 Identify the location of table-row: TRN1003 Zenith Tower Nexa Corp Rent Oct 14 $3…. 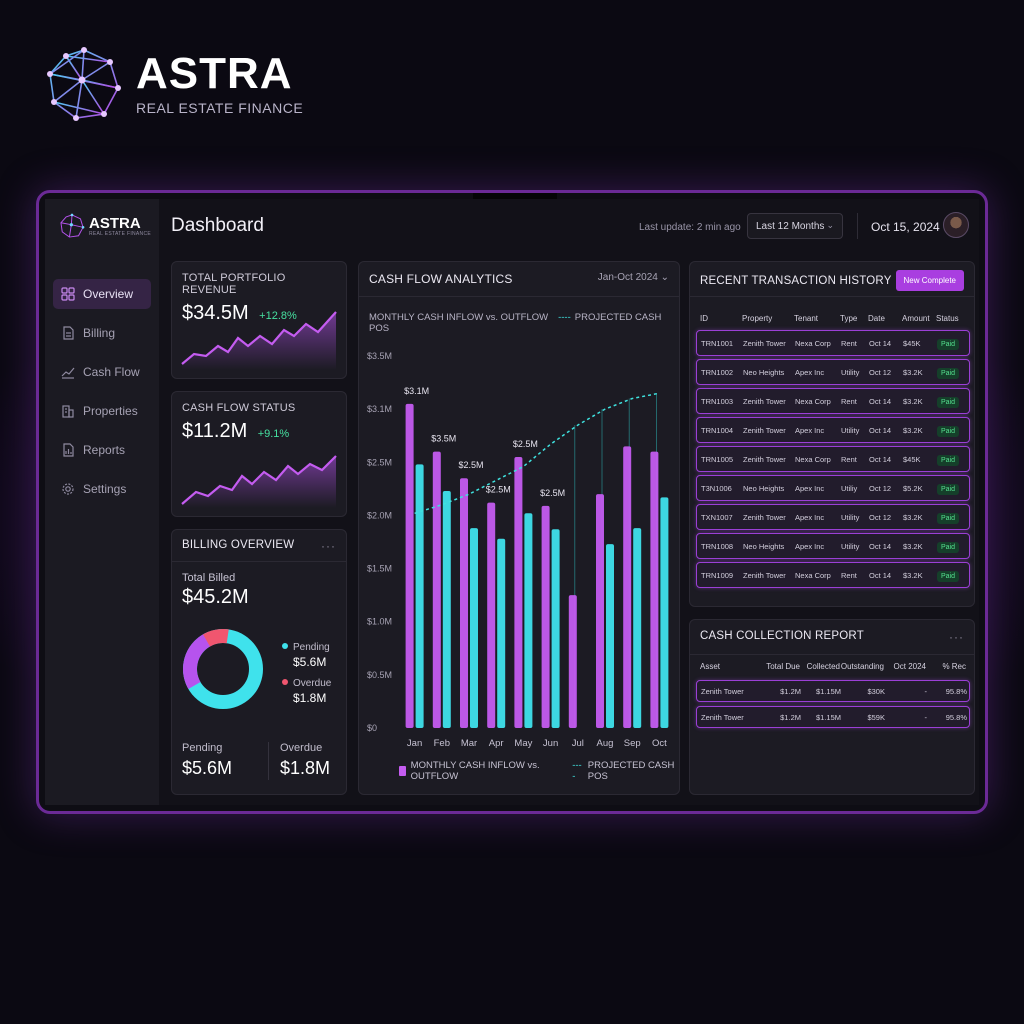
(833, 401).